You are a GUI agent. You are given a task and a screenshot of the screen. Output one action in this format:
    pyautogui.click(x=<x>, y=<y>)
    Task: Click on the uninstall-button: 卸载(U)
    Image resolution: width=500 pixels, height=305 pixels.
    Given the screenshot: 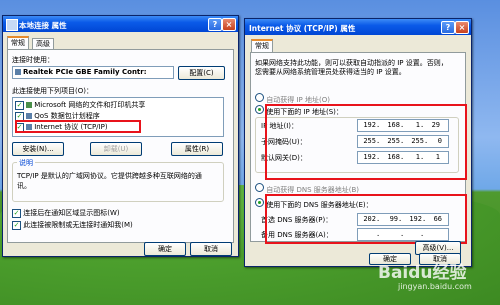 What is the action you would take?
    pyautogui.click(x=116, y=149)
    